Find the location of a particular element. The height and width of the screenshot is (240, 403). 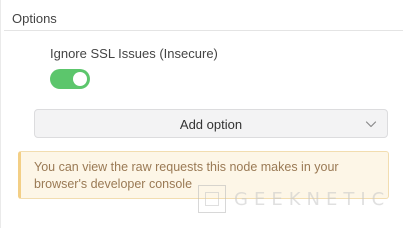

add-option-dropdown: Add option is located at coordinates (211, 123).